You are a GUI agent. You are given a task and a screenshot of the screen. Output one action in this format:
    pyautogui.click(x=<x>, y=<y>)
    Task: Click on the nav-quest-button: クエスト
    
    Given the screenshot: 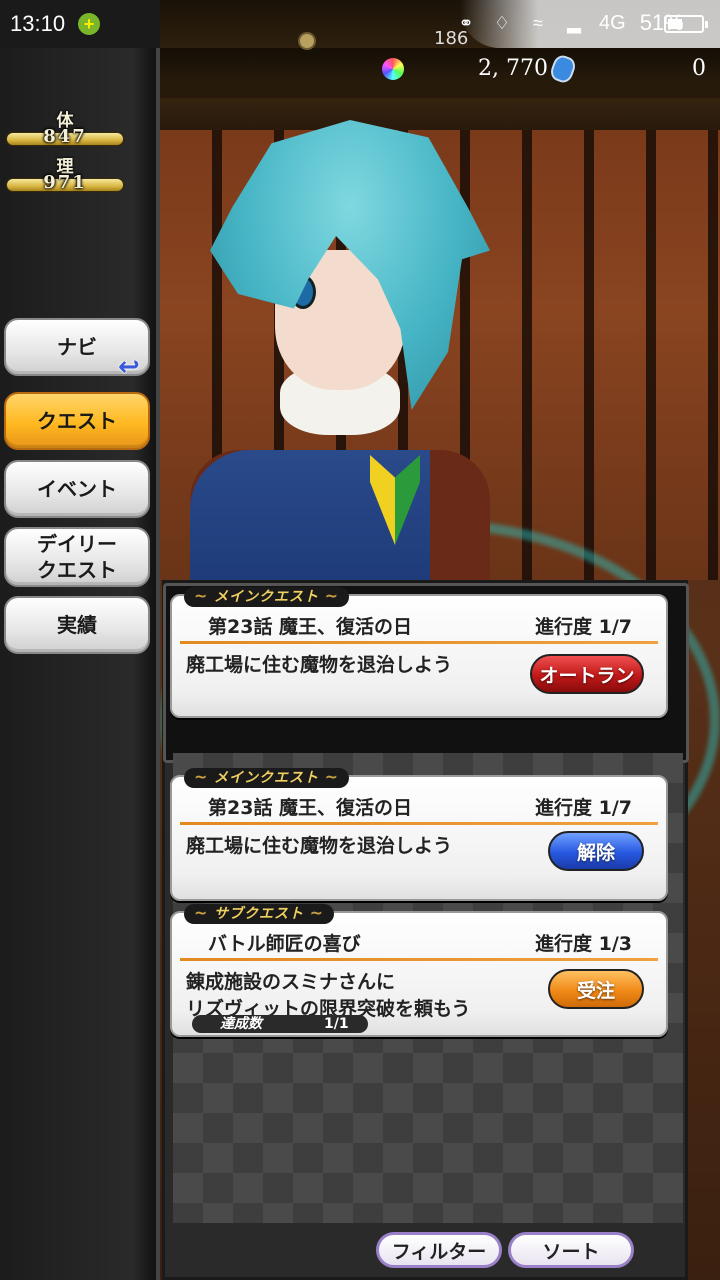 What is the action you would take?
    pyautogui.click(x=77, y=421)
    